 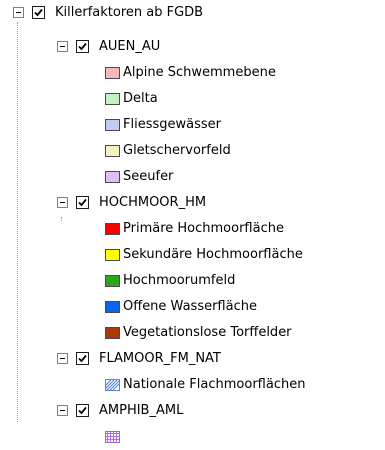 What do you see at coordinates (130, 46) in the screenshot?
I see `layer-label: AUEN_AU` at bounding box center [130, 46].